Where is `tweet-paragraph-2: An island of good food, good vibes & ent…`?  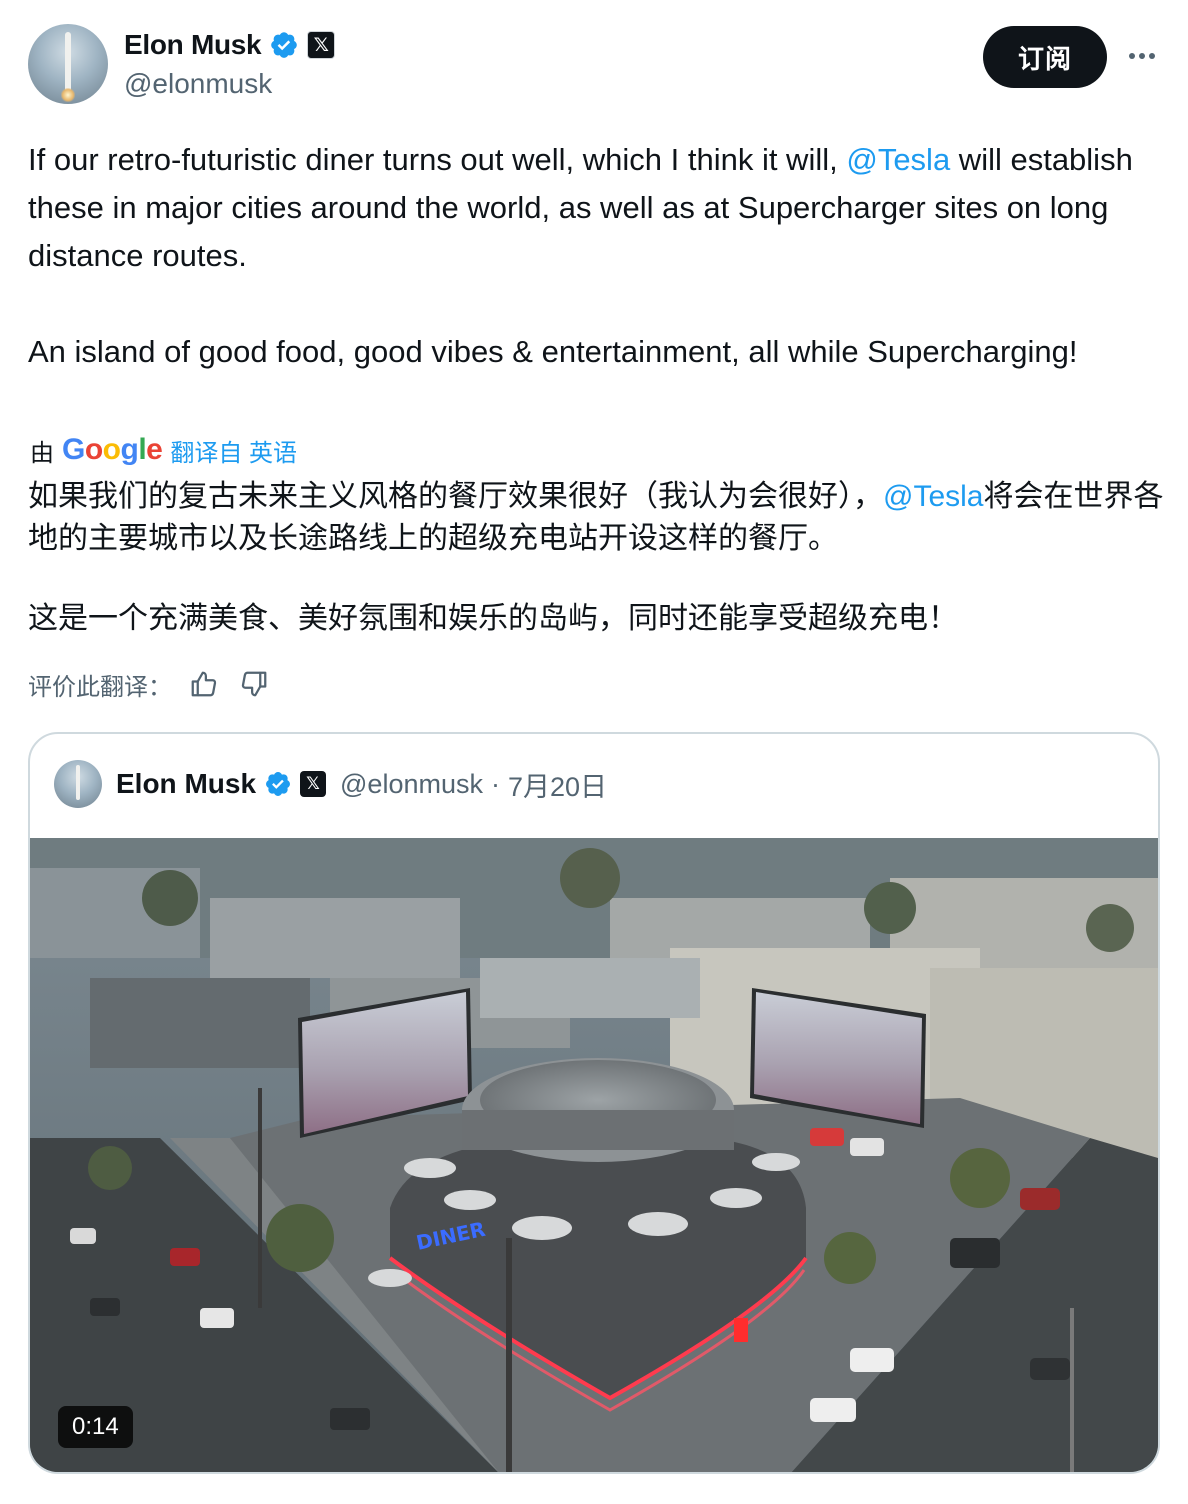
tweet-paragraph-2: An island of good food, good vibes & ent… is located at coordinates (553, 351).